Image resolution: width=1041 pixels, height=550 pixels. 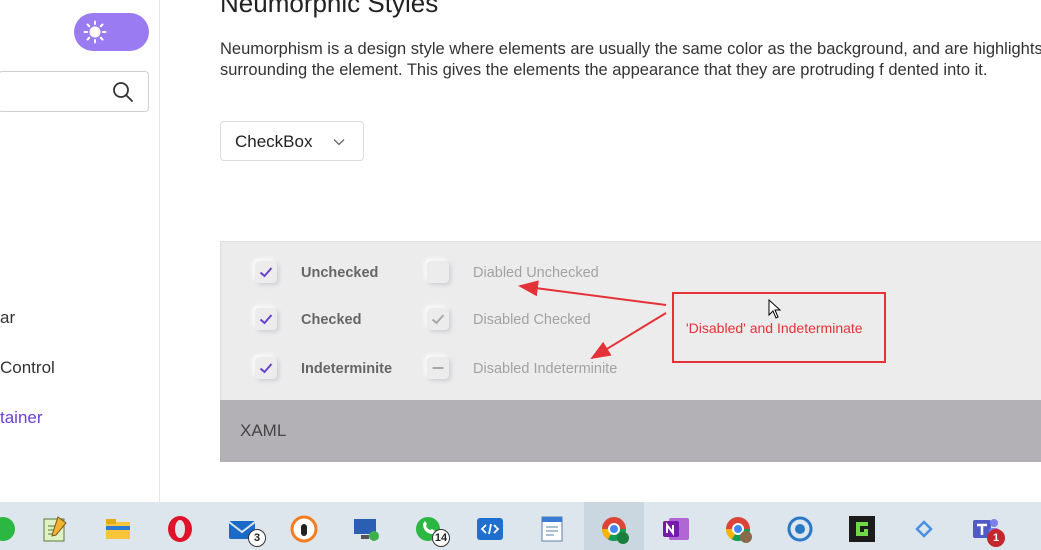 I want to click on sync-icon, so click(x=800, y=529).